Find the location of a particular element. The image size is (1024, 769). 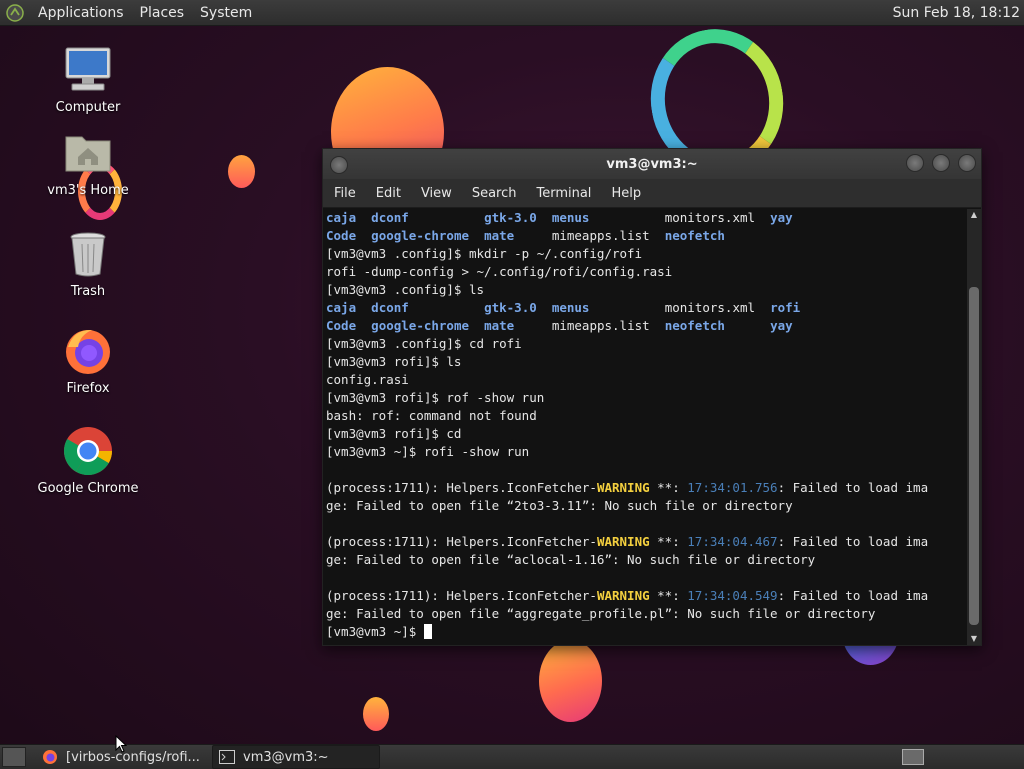

terminal-text: neofetch is located at coordinates (694, 235).